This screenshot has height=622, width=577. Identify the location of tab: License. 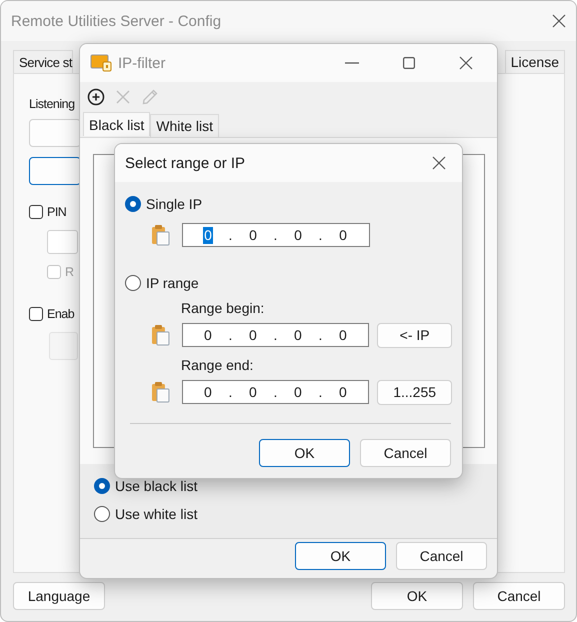
(534, 61).